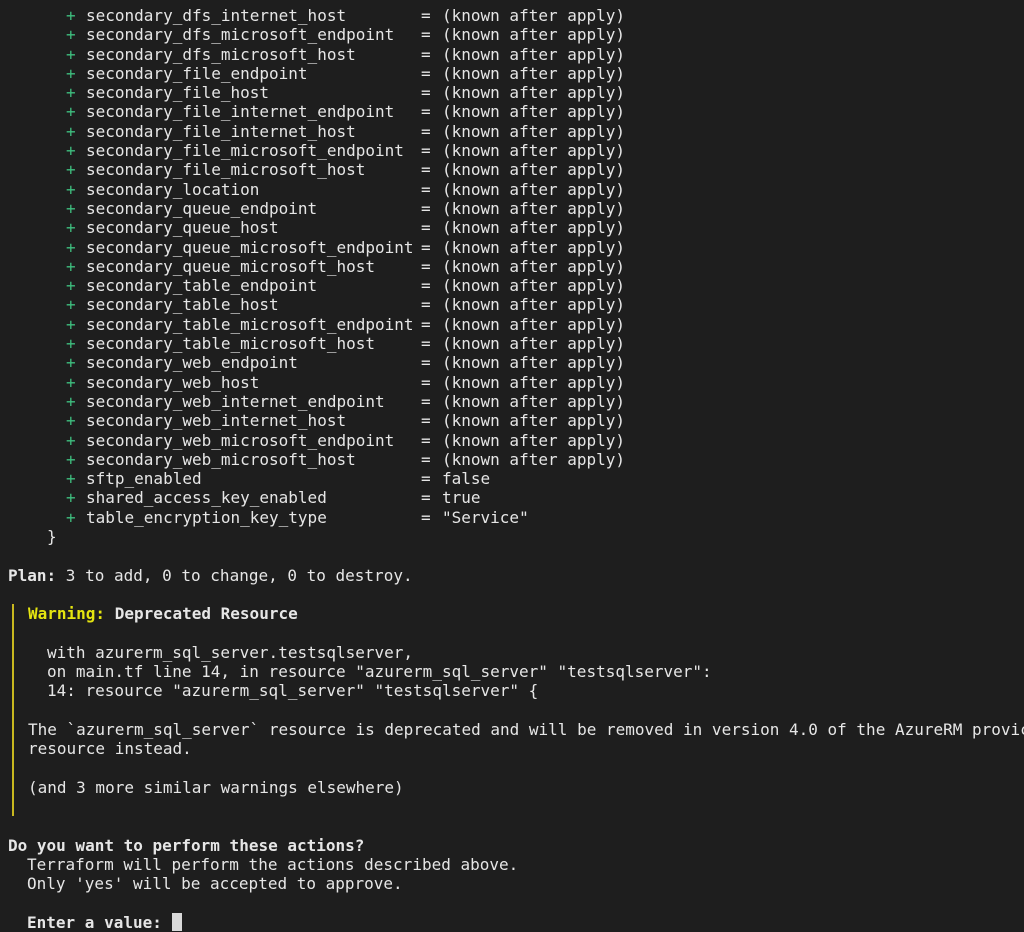 The width and height of the screenshot is (1024, 932). I want to click on prompt-question: Do you want to perform these actions?, so click(186, 845).